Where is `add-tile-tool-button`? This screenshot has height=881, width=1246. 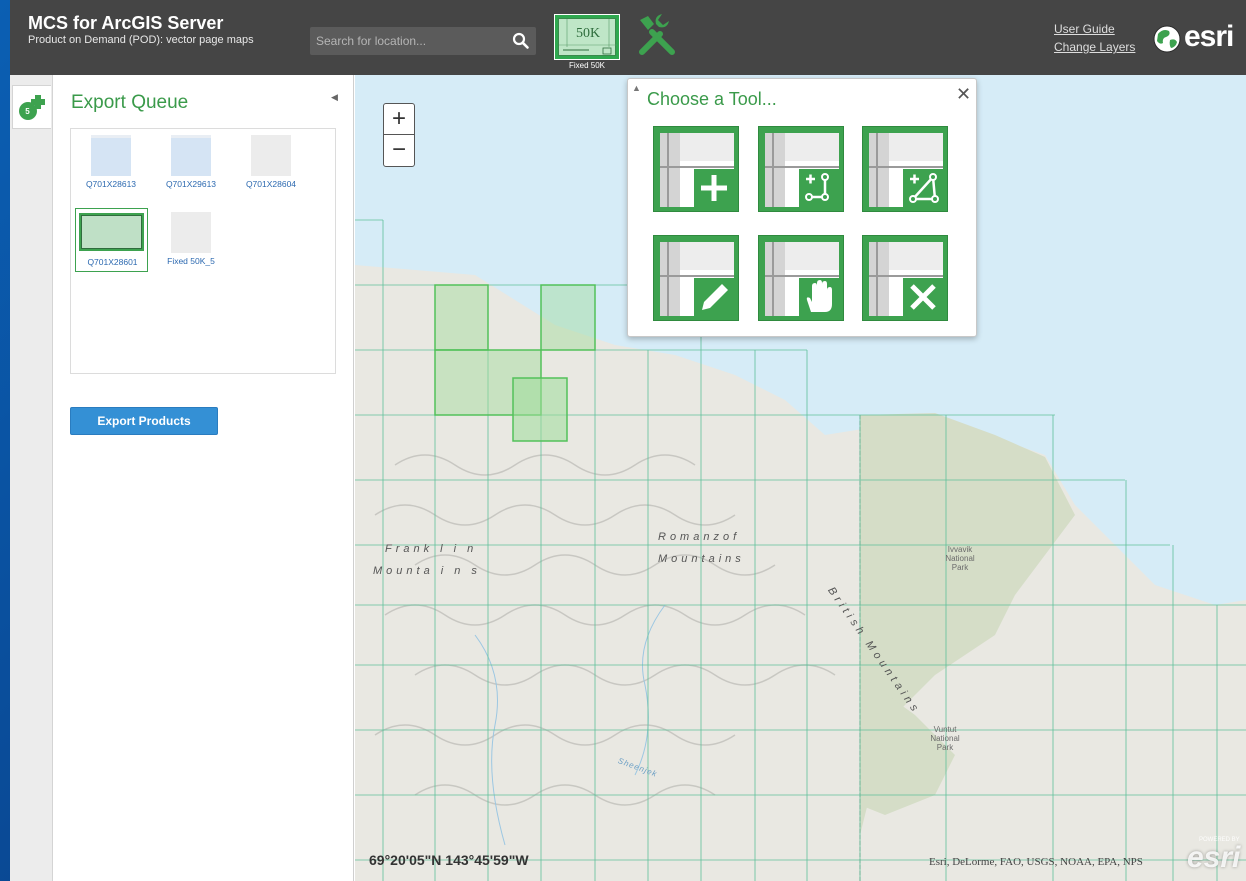
add-tile-tool-button is located at coordinates (696, 169).